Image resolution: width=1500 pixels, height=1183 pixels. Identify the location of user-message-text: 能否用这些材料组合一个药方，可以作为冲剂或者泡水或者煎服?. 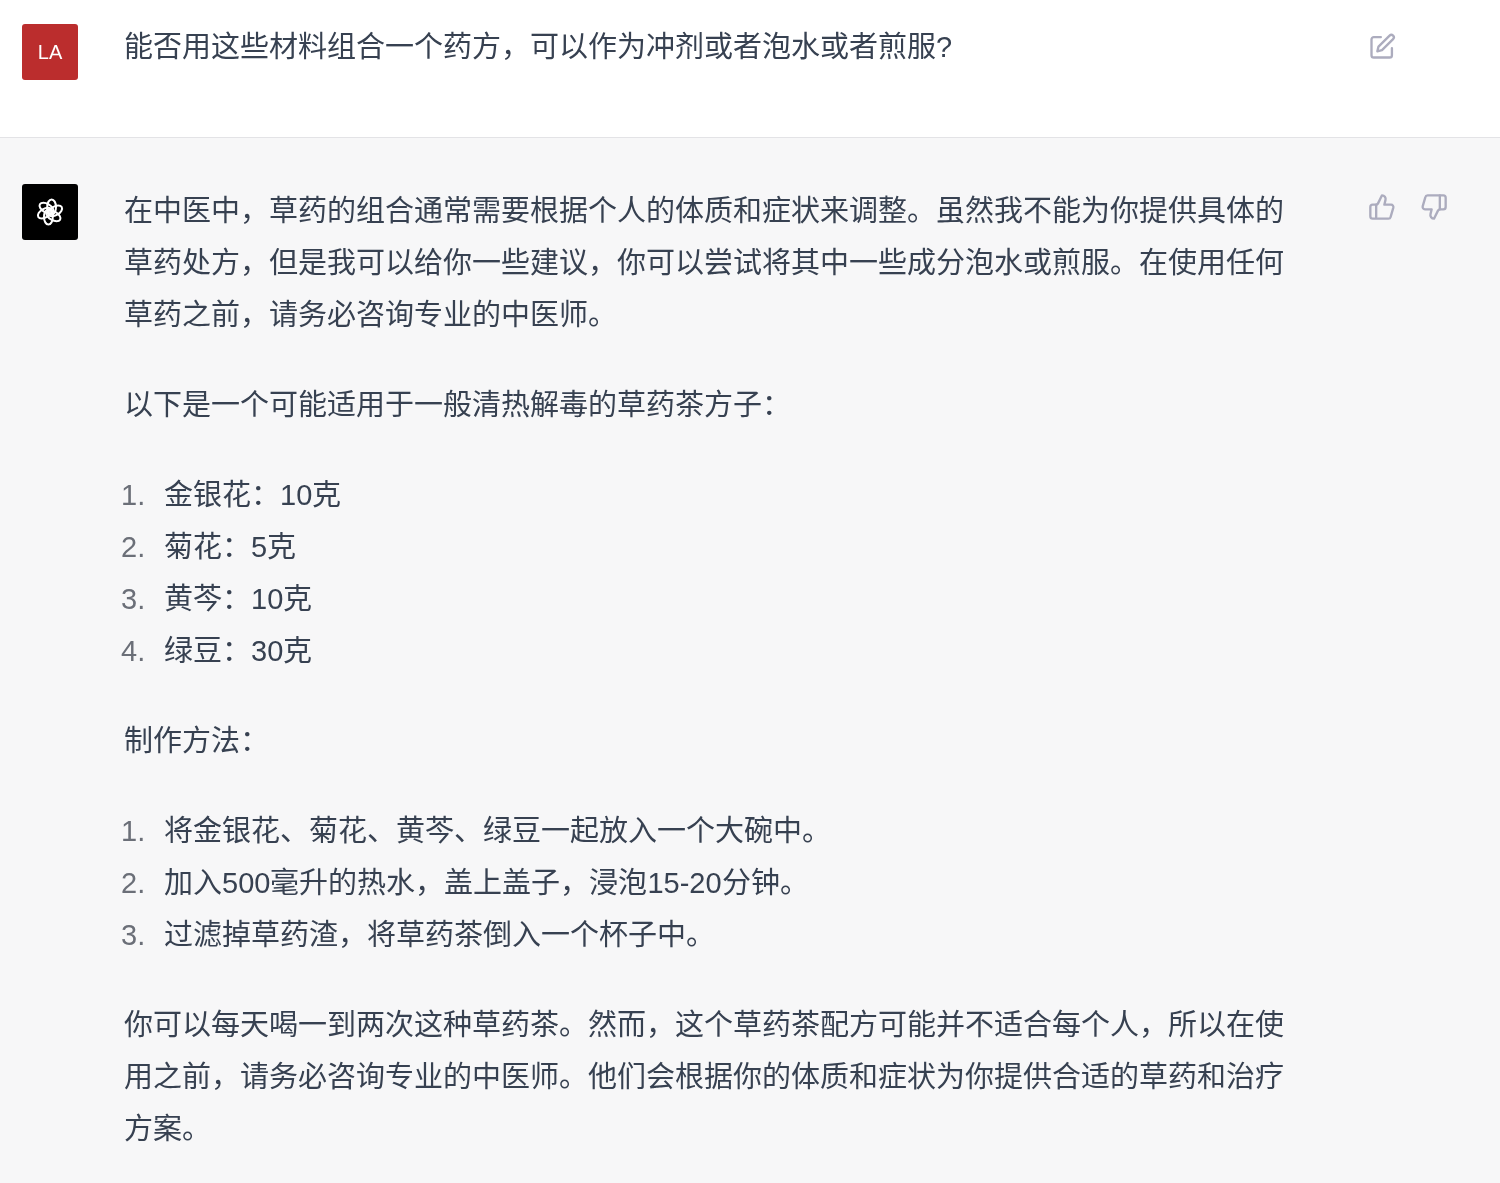
(539, 47).